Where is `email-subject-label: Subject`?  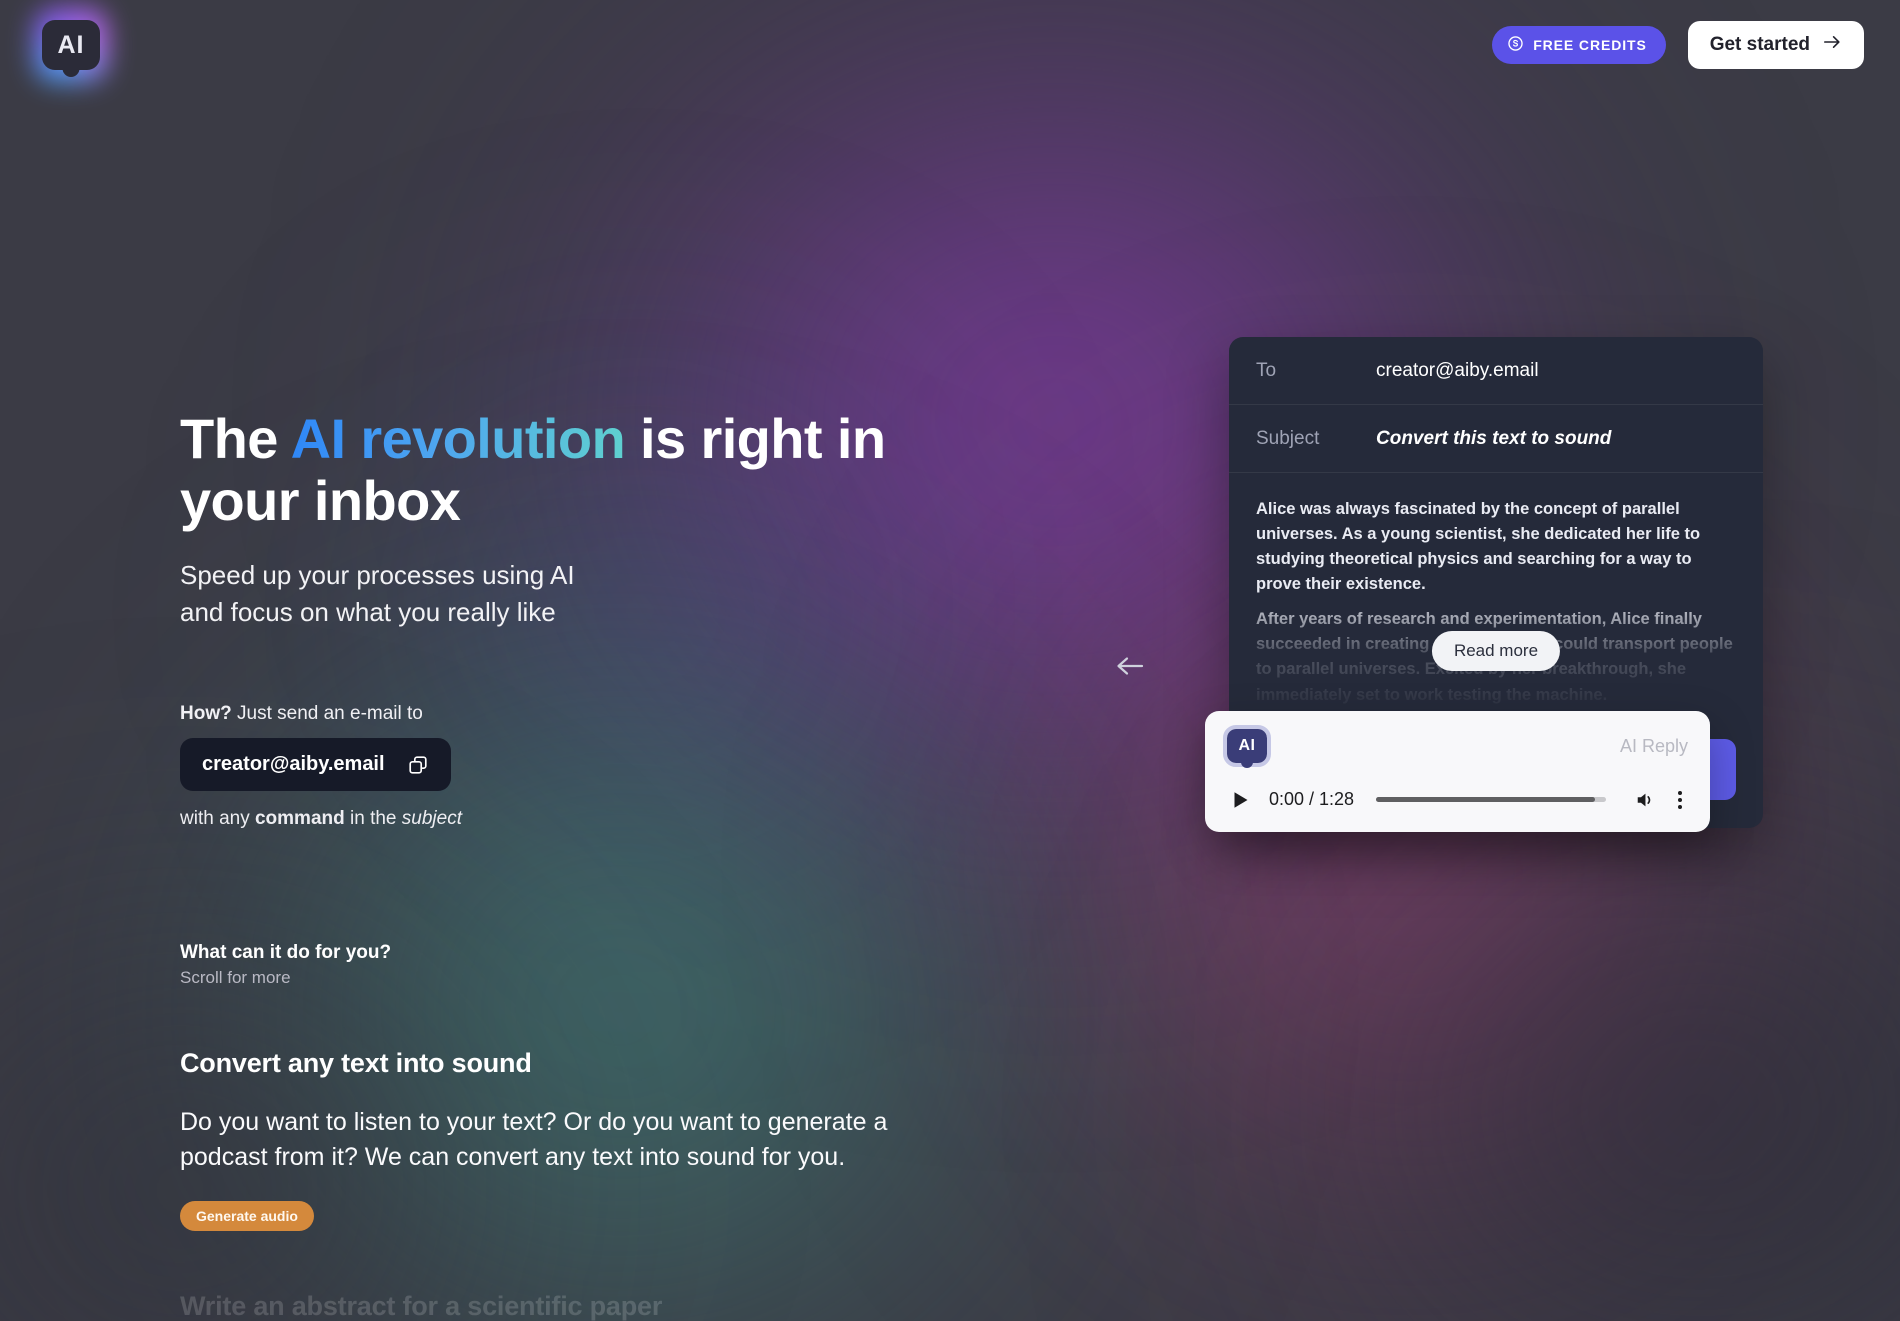
email-subject-label: Subject is located at coordinates (1288, 438).